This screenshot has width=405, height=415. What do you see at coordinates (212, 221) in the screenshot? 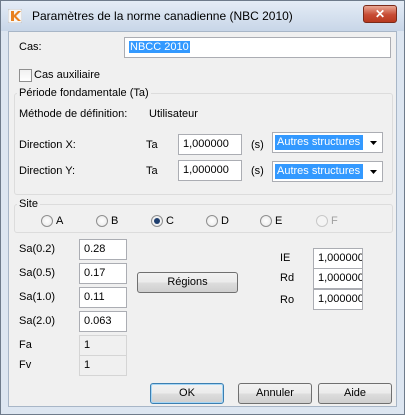
I see `site-radio-d` at bounding box center [212, 221].